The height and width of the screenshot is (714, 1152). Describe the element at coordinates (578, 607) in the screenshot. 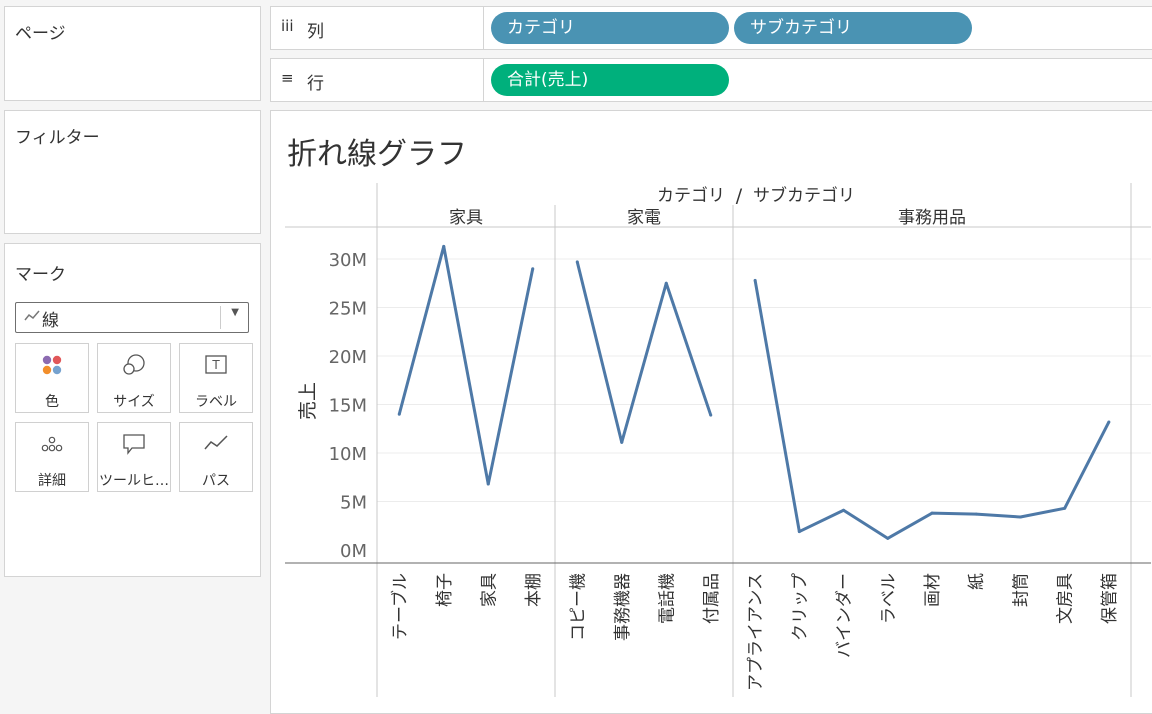

I see `x-tick-label: コピー機` at that location.